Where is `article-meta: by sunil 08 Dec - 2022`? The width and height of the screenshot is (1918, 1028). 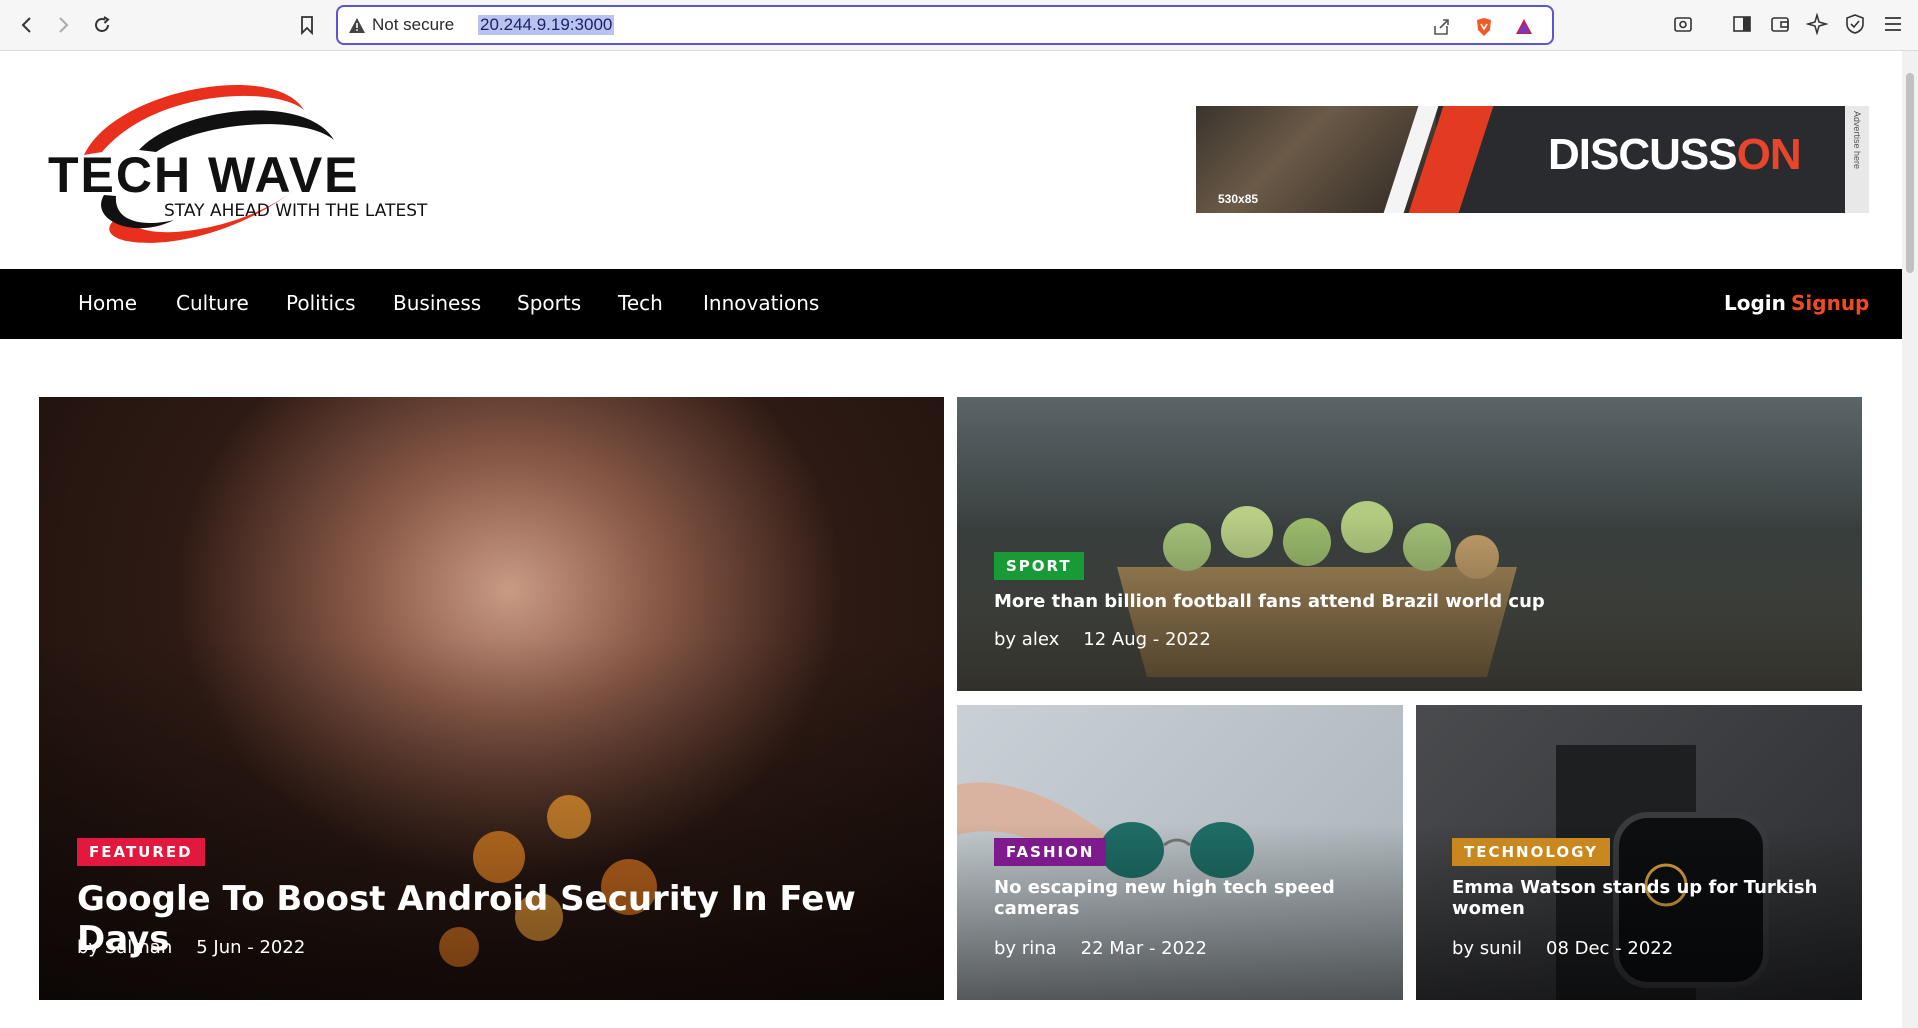
article-meta: by sunil 08 Dec - 2022 is located at coordinates (1562, 948).